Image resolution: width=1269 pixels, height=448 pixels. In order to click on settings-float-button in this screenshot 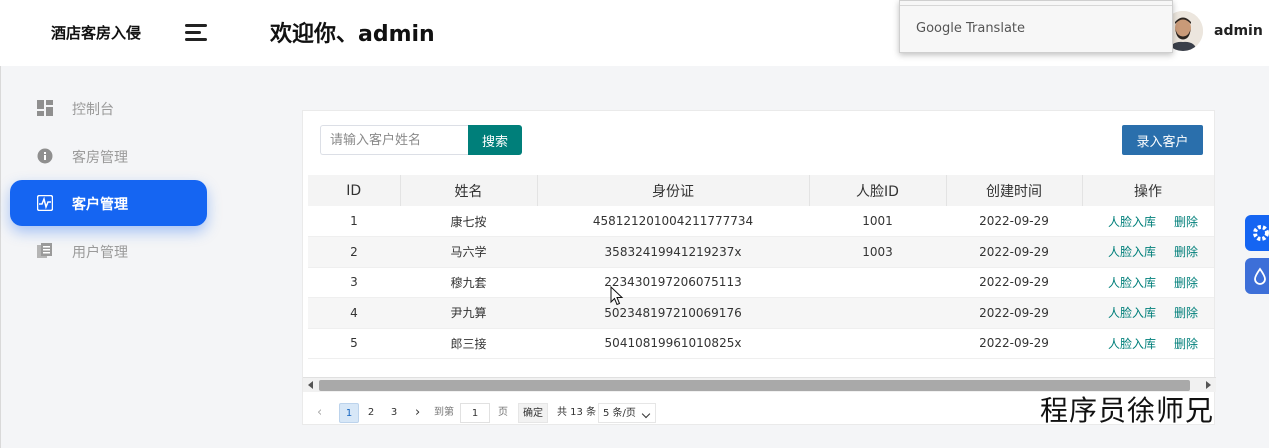, I will do `click(1257, 233)`.